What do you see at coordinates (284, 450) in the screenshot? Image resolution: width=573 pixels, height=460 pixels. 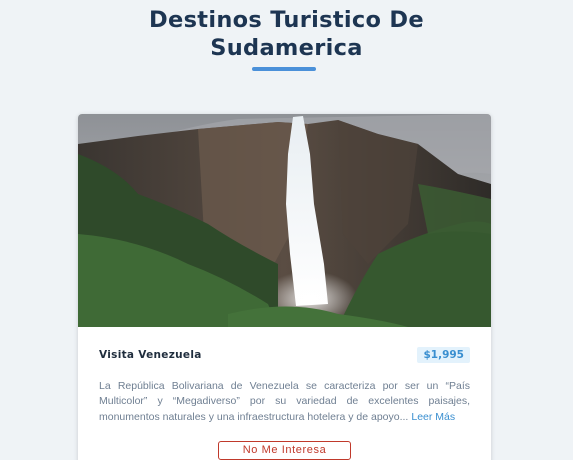 I see `not-interested-button: No Me Interesa` at bounding box center [284, 450].